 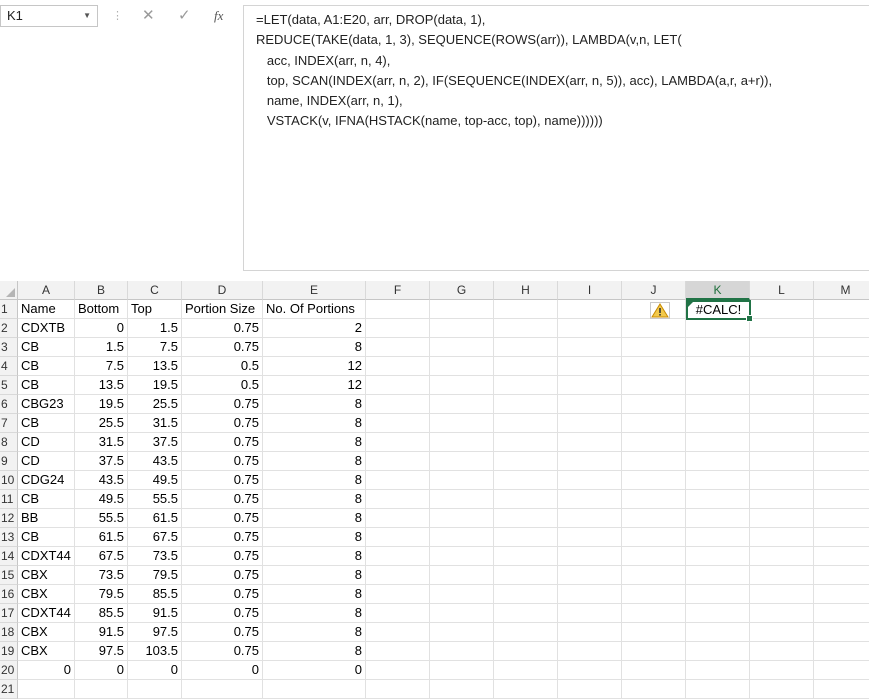 What do you see at coordinates (9, 328) in the screenshot?
I see `row-header: 2` at bounding box center [9, 328].